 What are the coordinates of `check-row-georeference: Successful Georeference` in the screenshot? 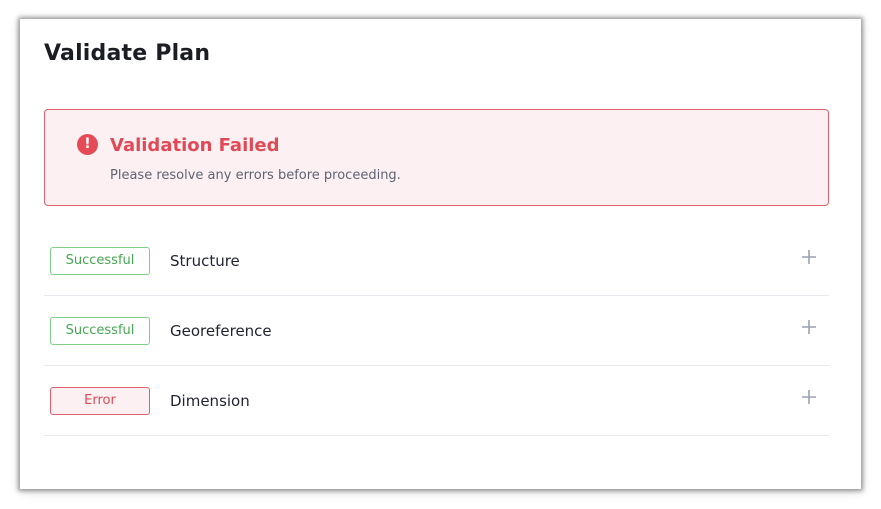 It's located at (436, 331).